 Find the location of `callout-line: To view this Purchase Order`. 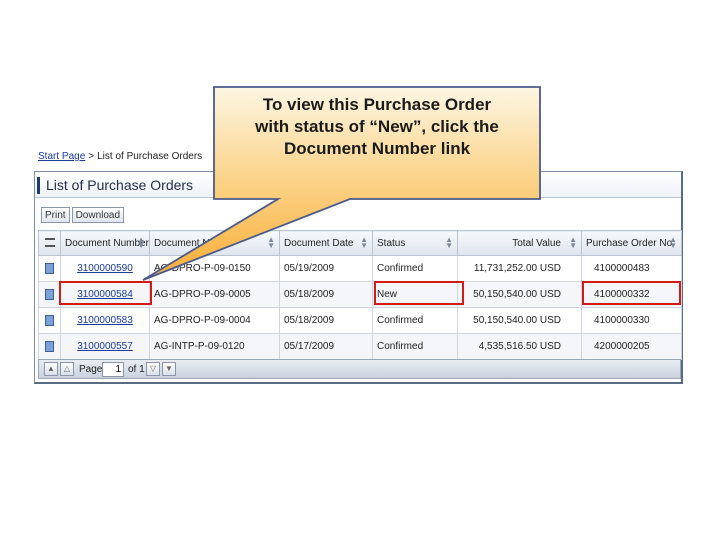

callout-line: To view this Purchase Order is located at coordinates (377, 104).